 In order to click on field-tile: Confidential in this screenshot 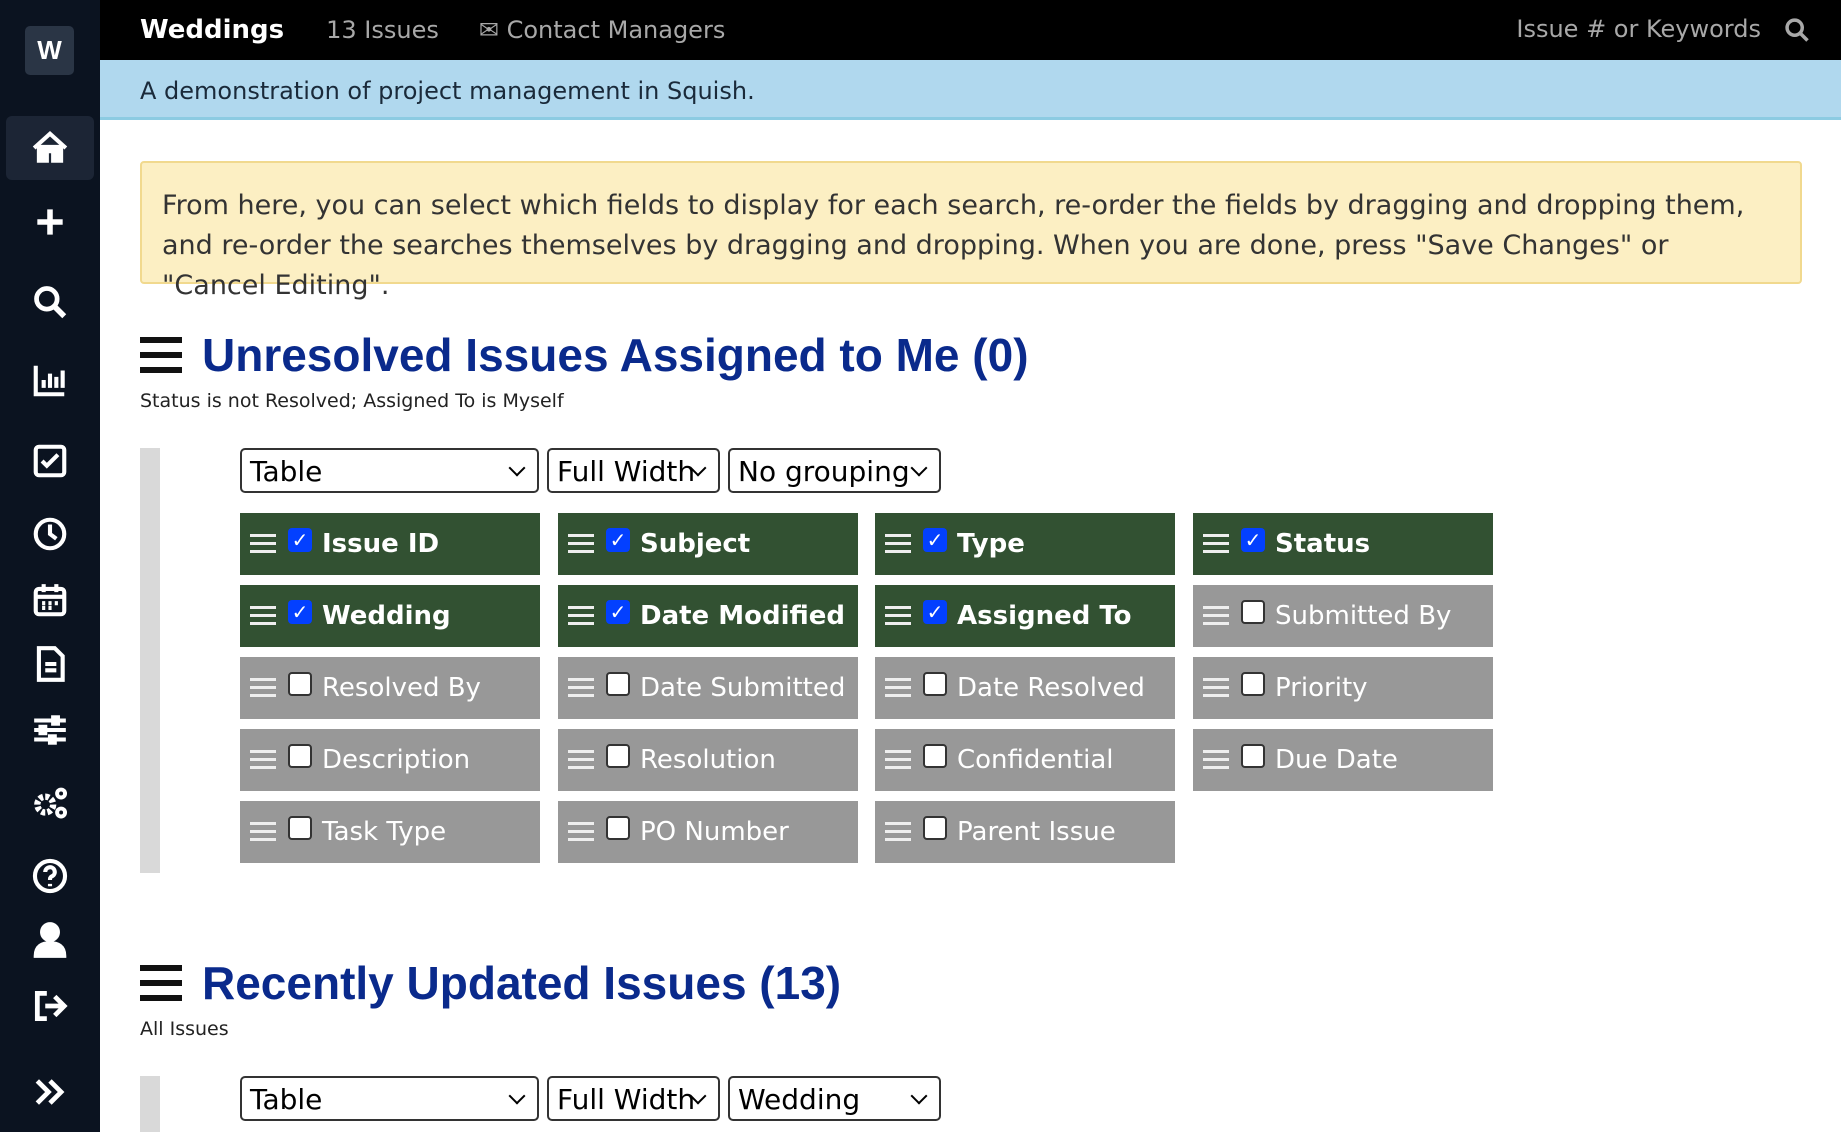, I will do `click(1025, 760)`.